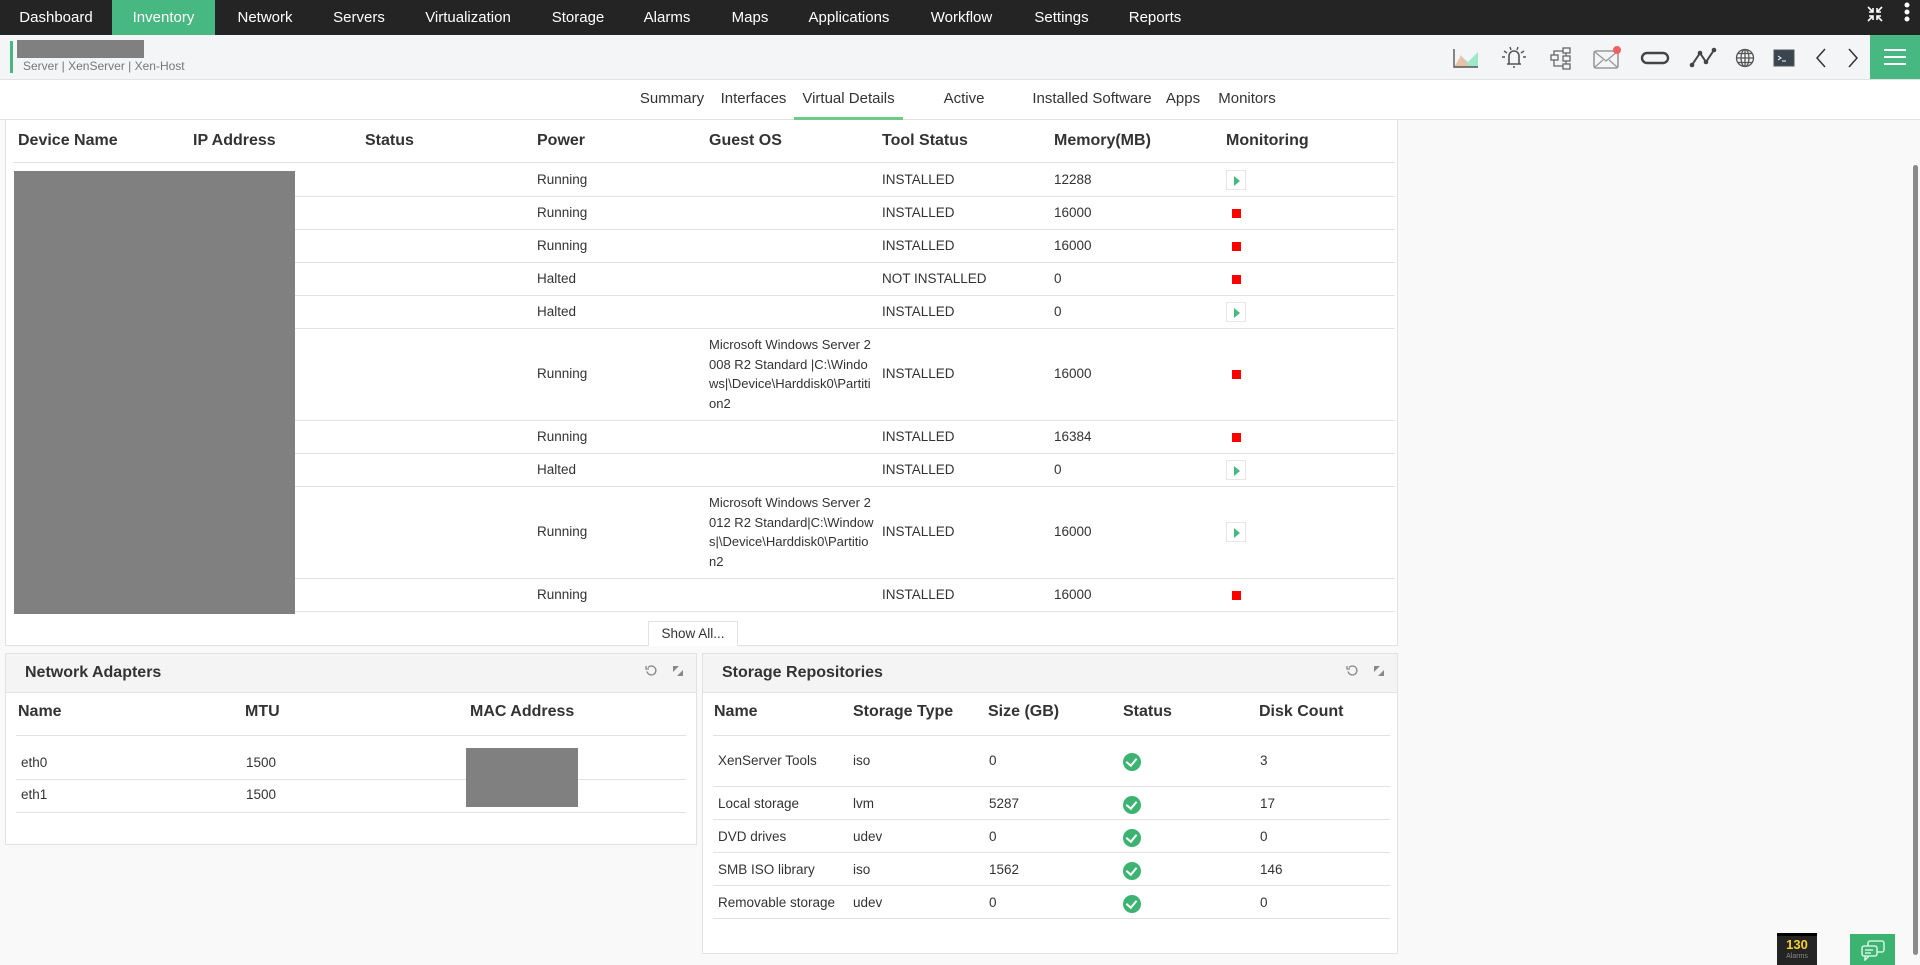 The image size is (1920, 965). What do you see at coordinates (1797, 944) in the screenshot?
I see `alarm-count: 130` at bounding box center [1797, 944].